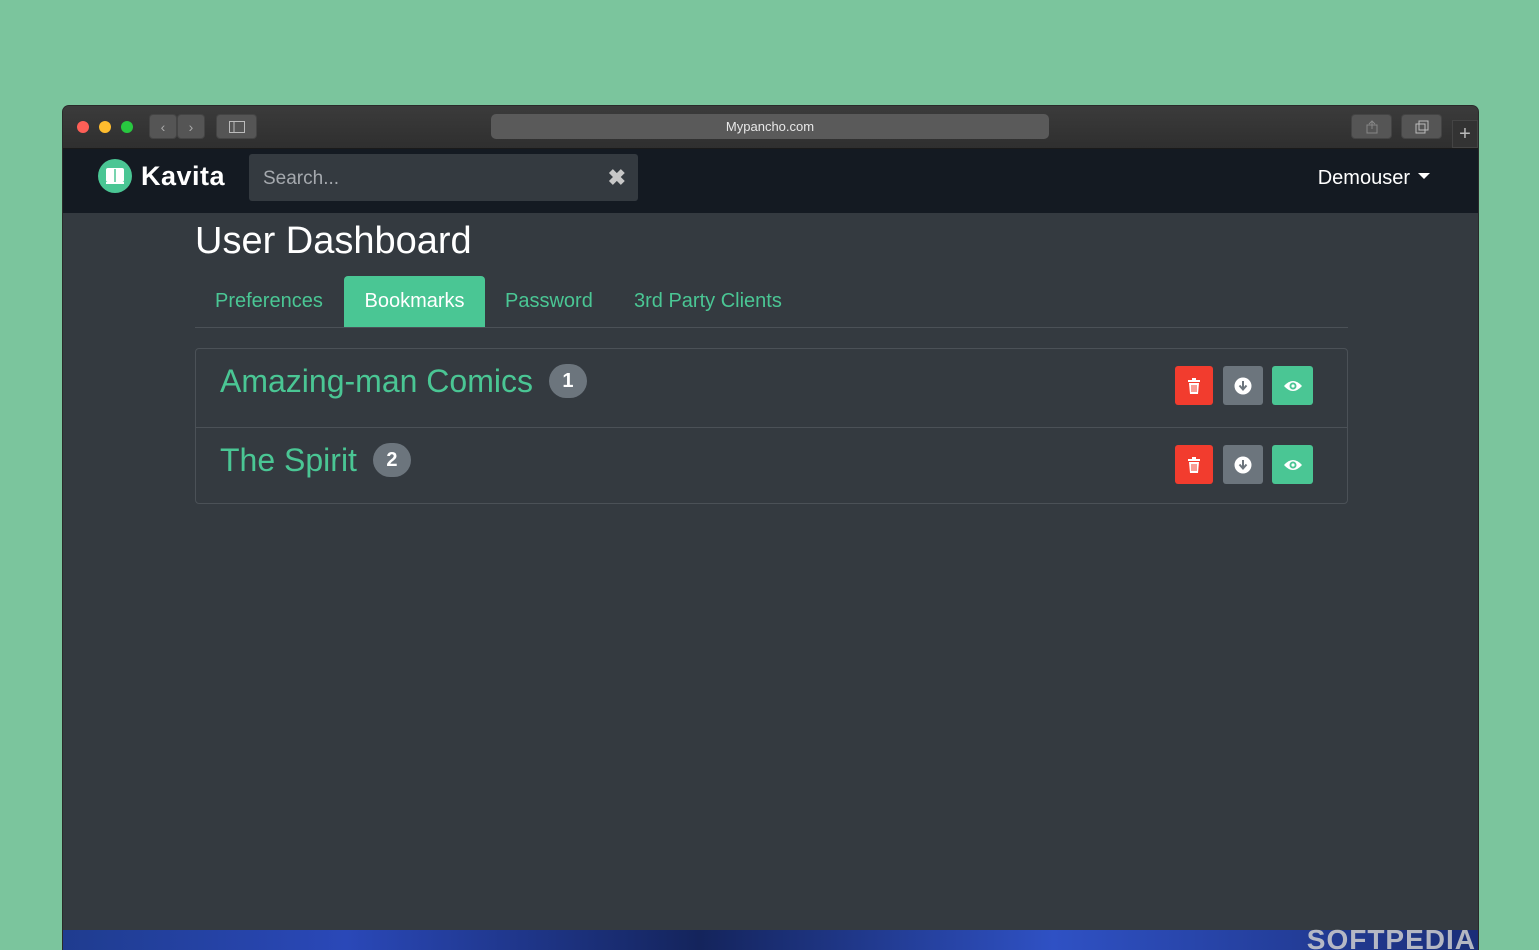 This screenshot has height=950, width=1539. I want to click on sidebar-icon, so click(236, 126).